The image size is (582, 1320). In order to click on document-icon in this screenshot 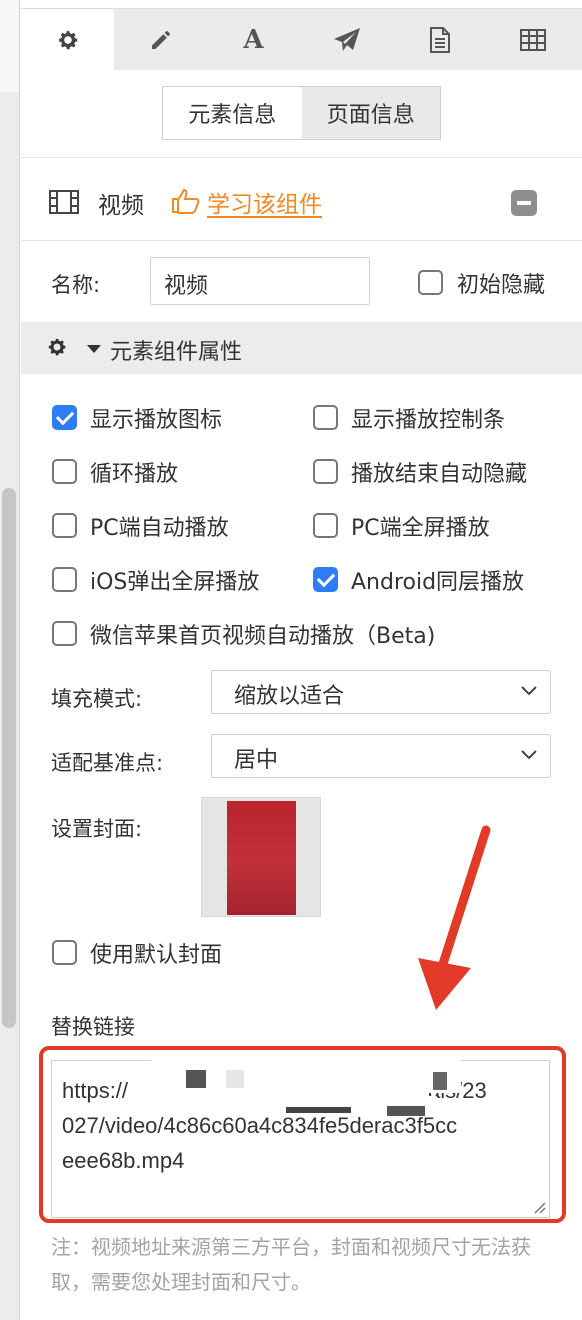, I will do `click(439, 40)`.